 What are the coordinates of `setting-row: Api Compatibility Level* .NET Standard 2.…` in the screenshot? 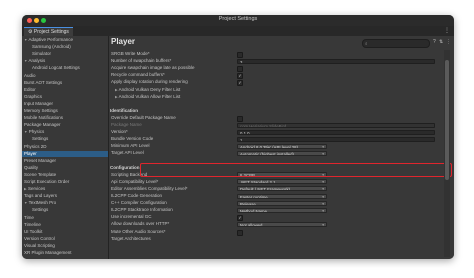 It's located at (275, 182).